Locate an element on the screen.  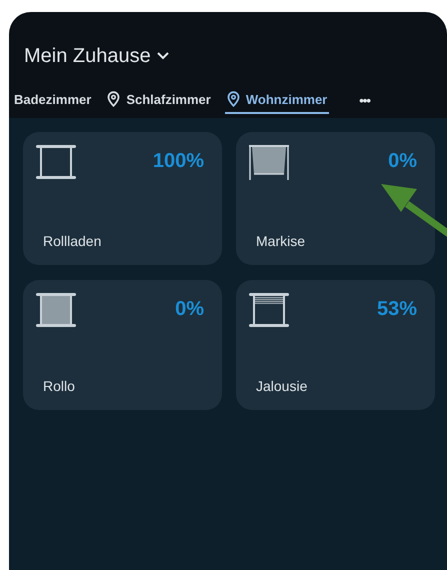
room-tab: Schlafzimmer is located at coordinates (159, 100).